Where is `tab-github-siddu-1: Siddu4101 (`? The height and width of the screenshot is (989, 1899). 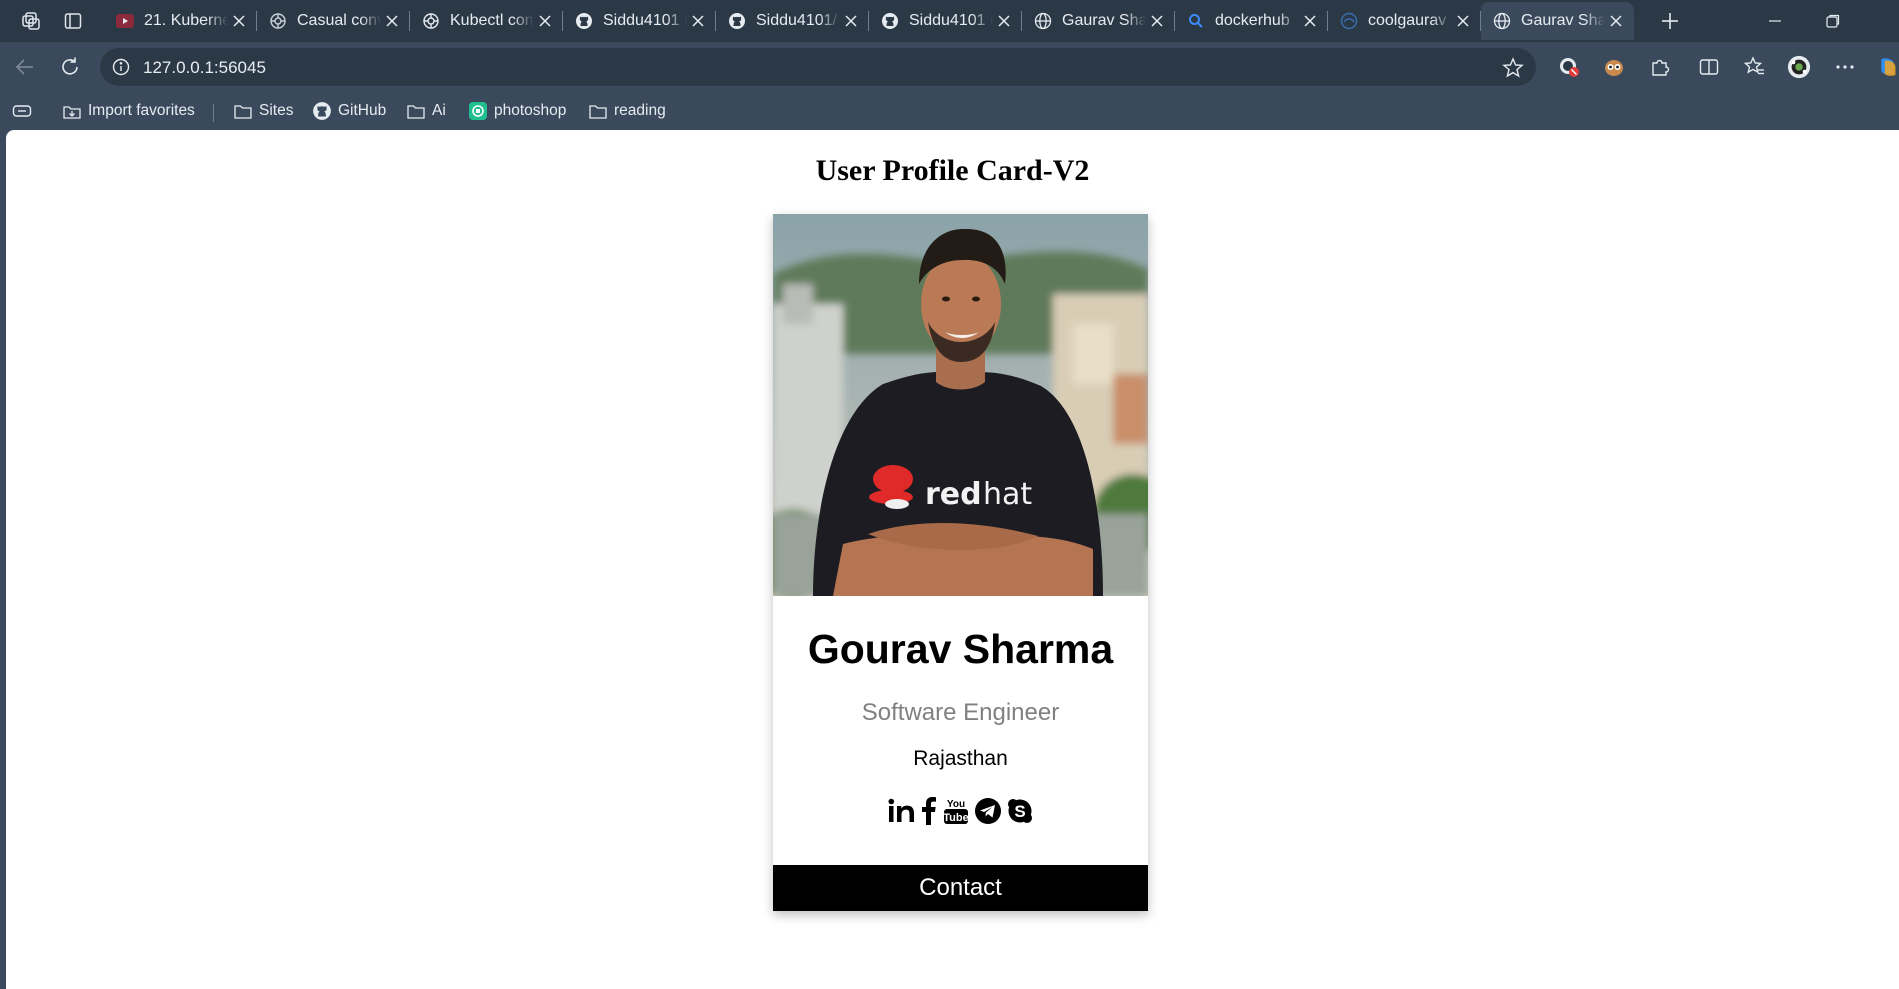 tab-github-siddu-1: Siddu4101 ( is located at coordinates (639, 21).